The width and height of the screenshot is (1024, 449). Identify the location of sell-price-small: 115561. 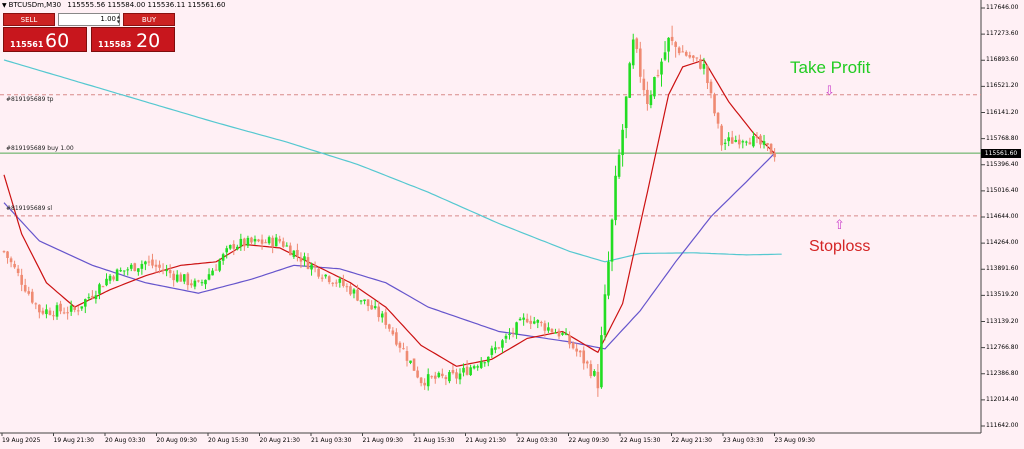
(27, 44).